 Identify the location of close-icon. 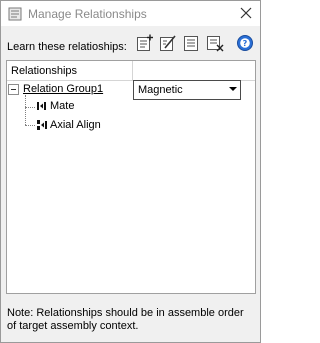
(246, 13).